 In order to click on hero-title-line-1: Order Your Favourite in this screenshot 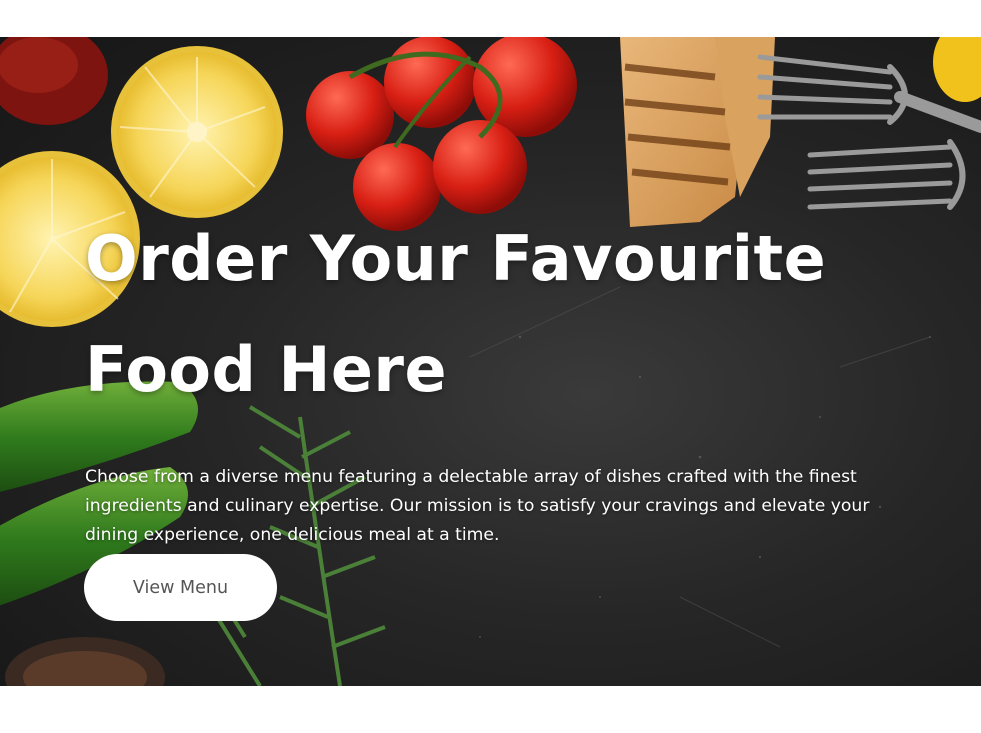, I will do `click(456, 258)`.